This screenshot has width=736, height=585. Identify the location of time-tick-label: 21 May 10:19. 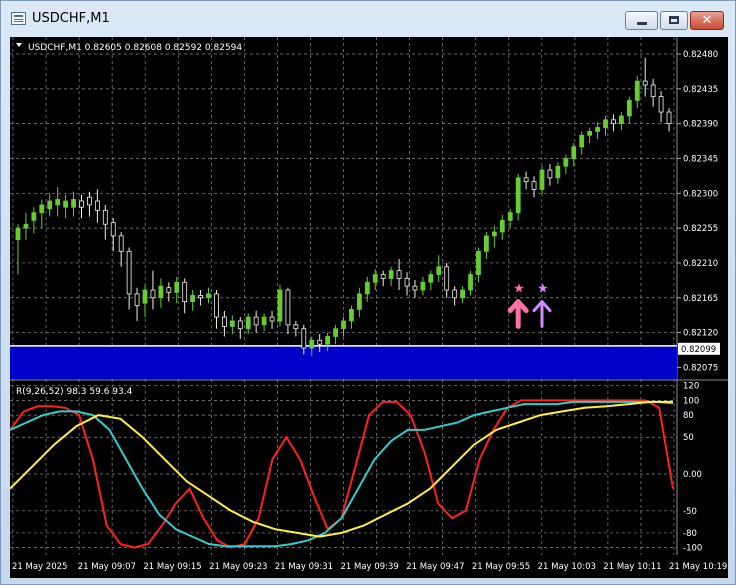
(698, 567).